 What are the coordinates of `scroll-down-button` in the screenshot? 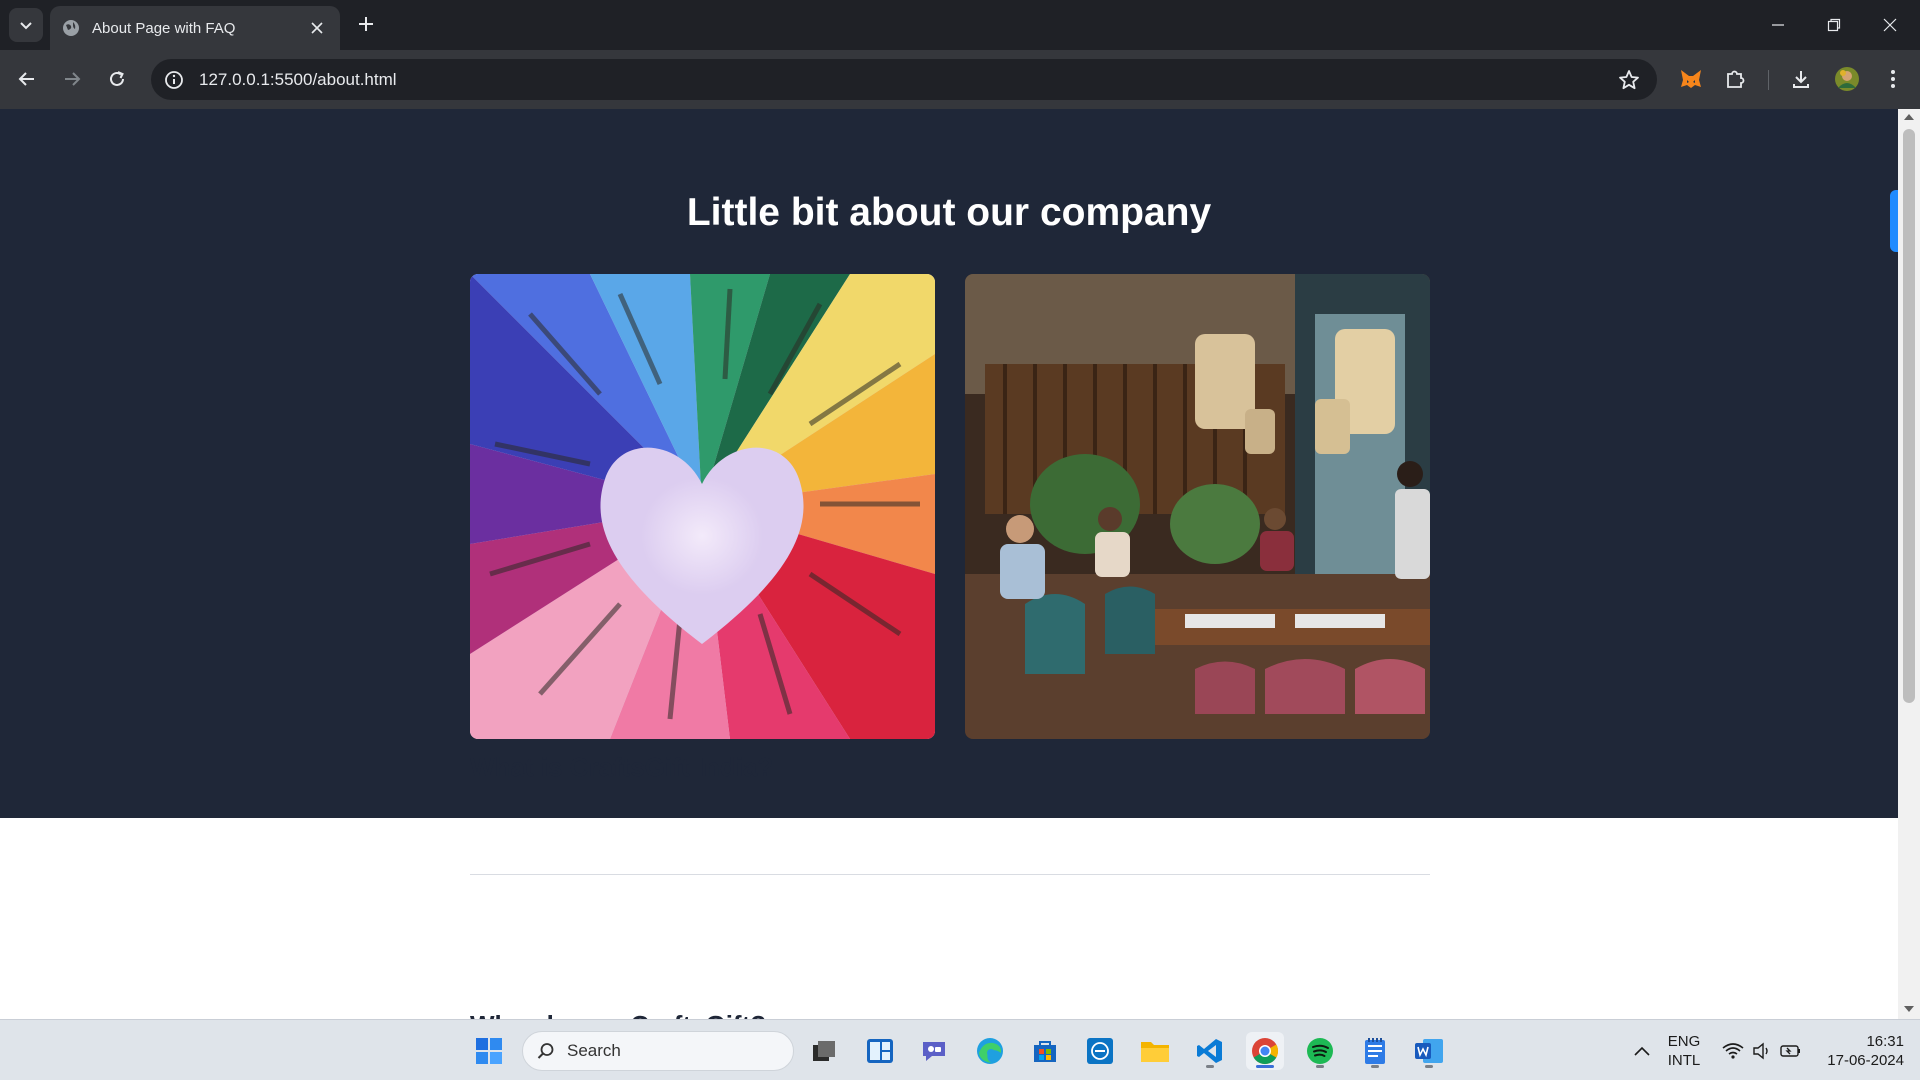 It's located at (1909, 1009).